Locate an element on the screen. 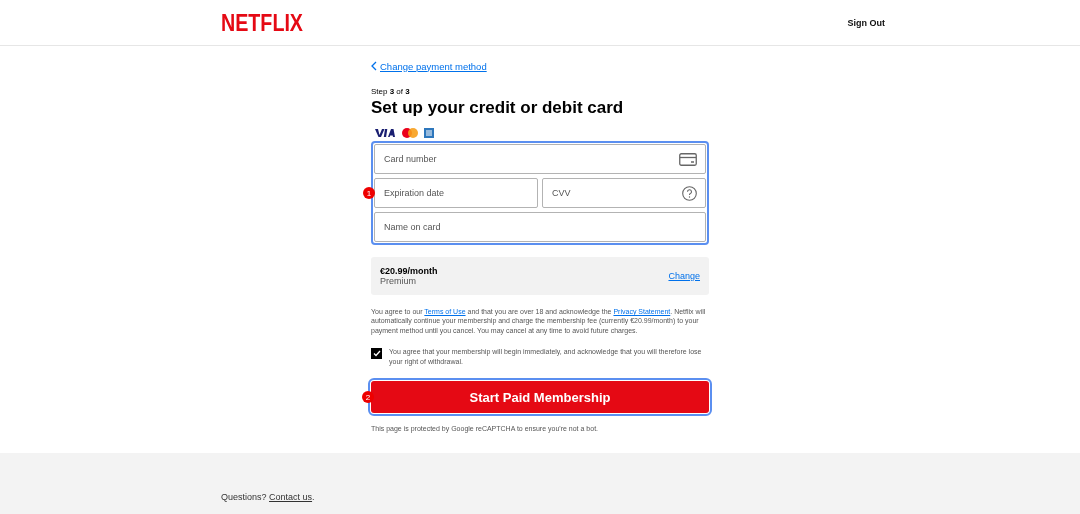 The height and width of the screenshot is (514, 1080). plan-price: €20.99/month is located at coordinates (409, 271).